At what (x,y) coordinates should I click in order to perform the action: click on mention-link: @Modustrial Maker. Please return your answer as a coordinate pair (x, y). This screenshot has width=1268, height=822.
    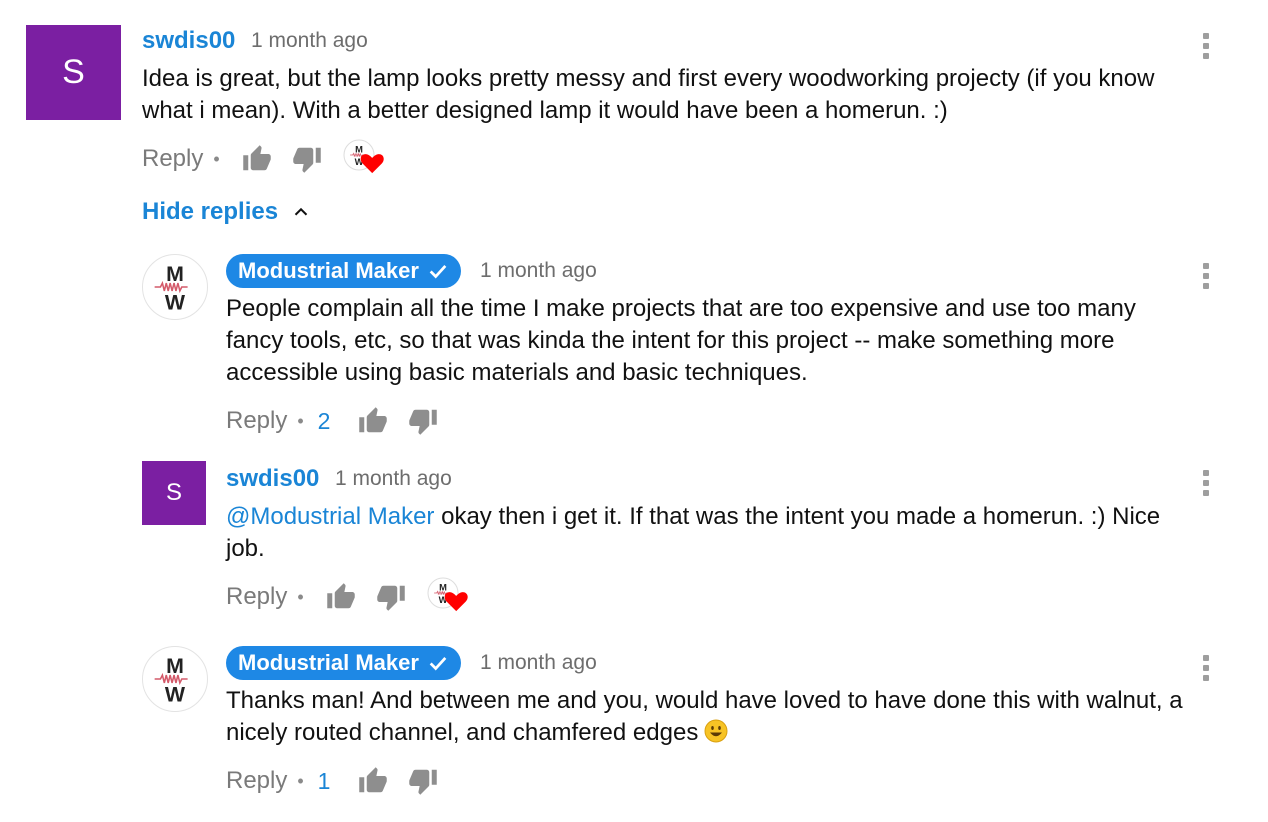
    Looking at the image, I should click on (330, 516).